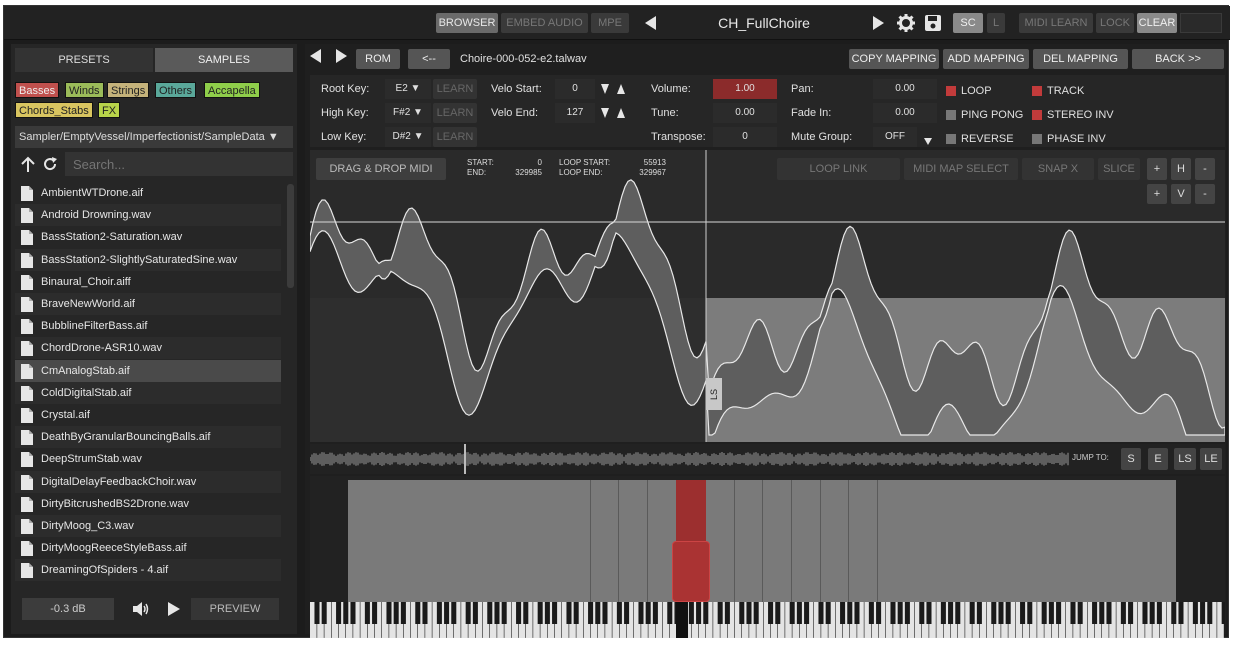  What do you see at coordinates (1037, 115) in the screenshot?
I see `stereo-inv-checkbox` at bounding box center [1037, 115].